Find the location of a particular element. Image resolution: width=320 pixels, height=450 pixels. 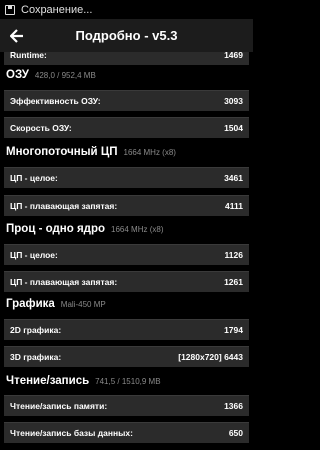

row-value: 650 is located at coordinates (235, 433).